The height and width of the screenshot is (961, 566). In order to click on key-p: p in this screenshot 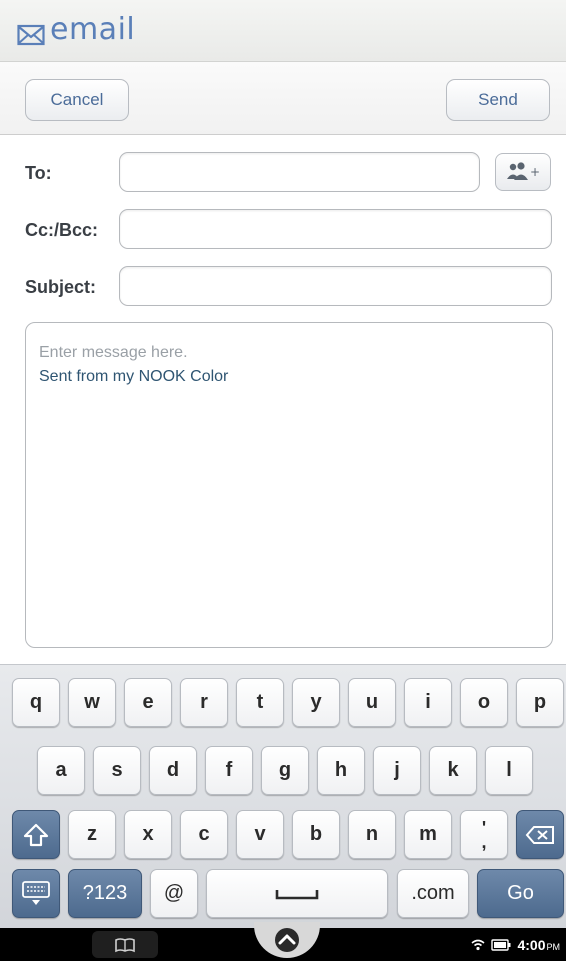, I will do `click(540, 702)`.